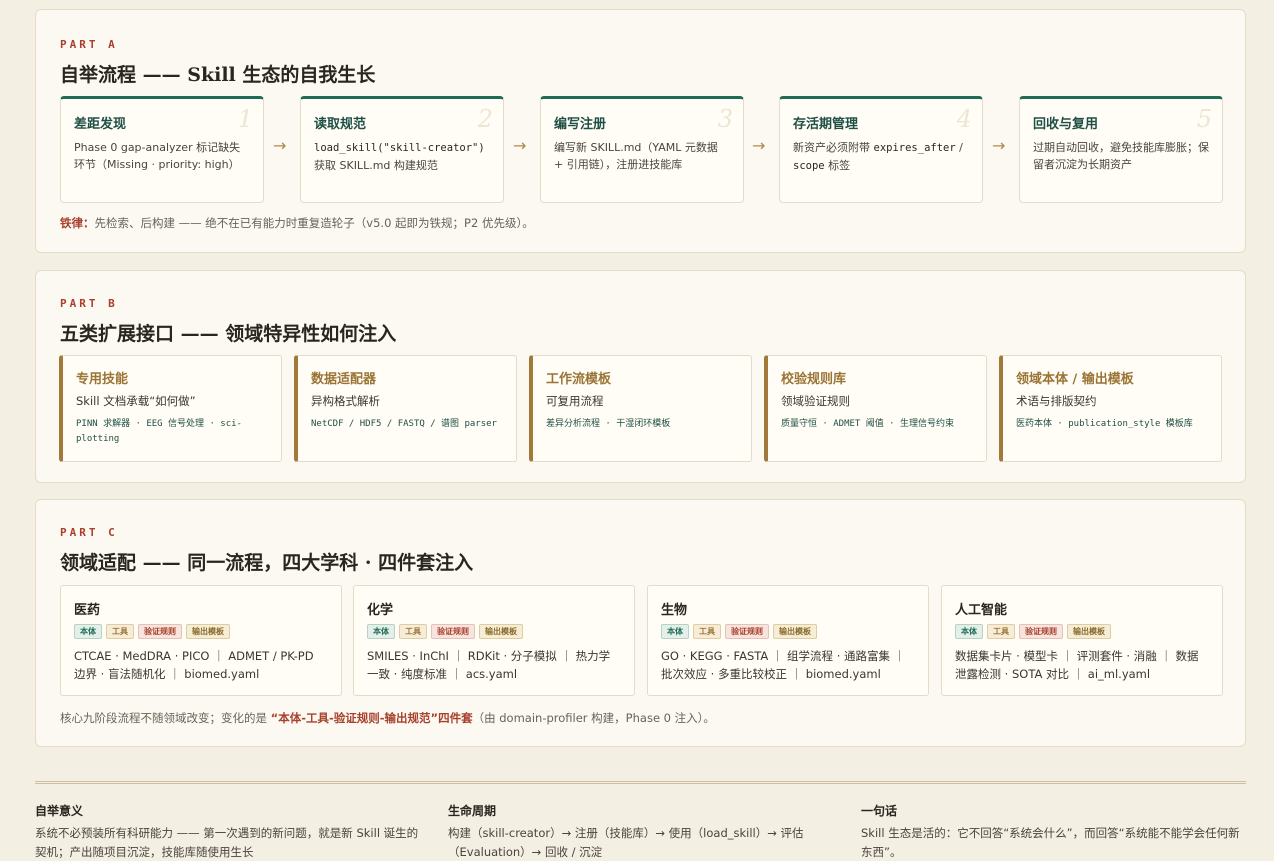 The width and height of the screenshot is (1274, 861). I want to click on interface-examples: PINN 求解器 · EEG 信号处理 · sci-plotting, so click(159, 431).